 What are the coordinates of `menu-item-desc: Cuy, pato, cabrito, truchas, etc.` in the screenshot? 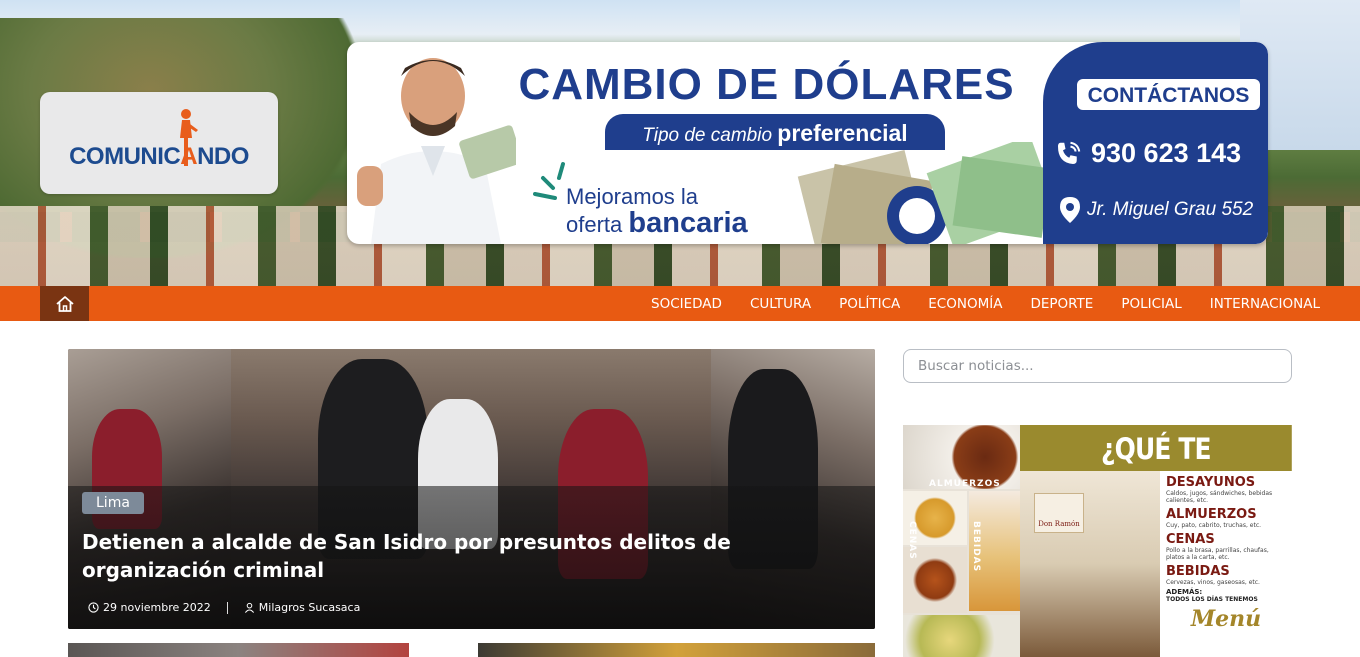 It's located at (1214, 525).